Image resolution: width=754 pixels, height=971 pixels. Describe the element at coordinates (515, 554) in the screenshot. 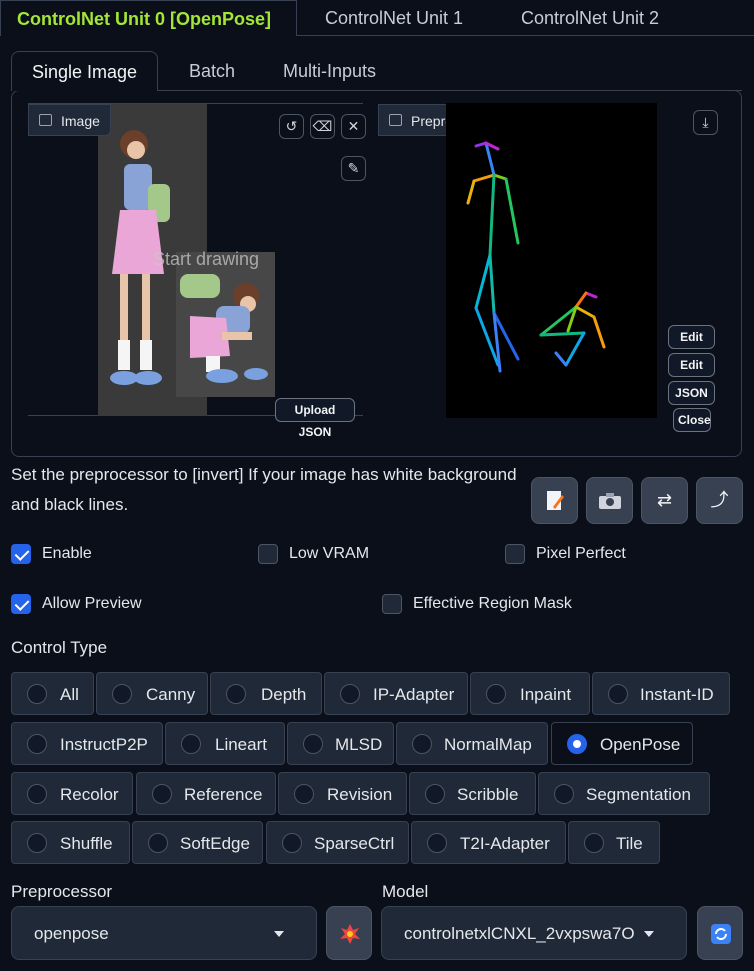

I see `pixel-perfect-checkbox` at that location.